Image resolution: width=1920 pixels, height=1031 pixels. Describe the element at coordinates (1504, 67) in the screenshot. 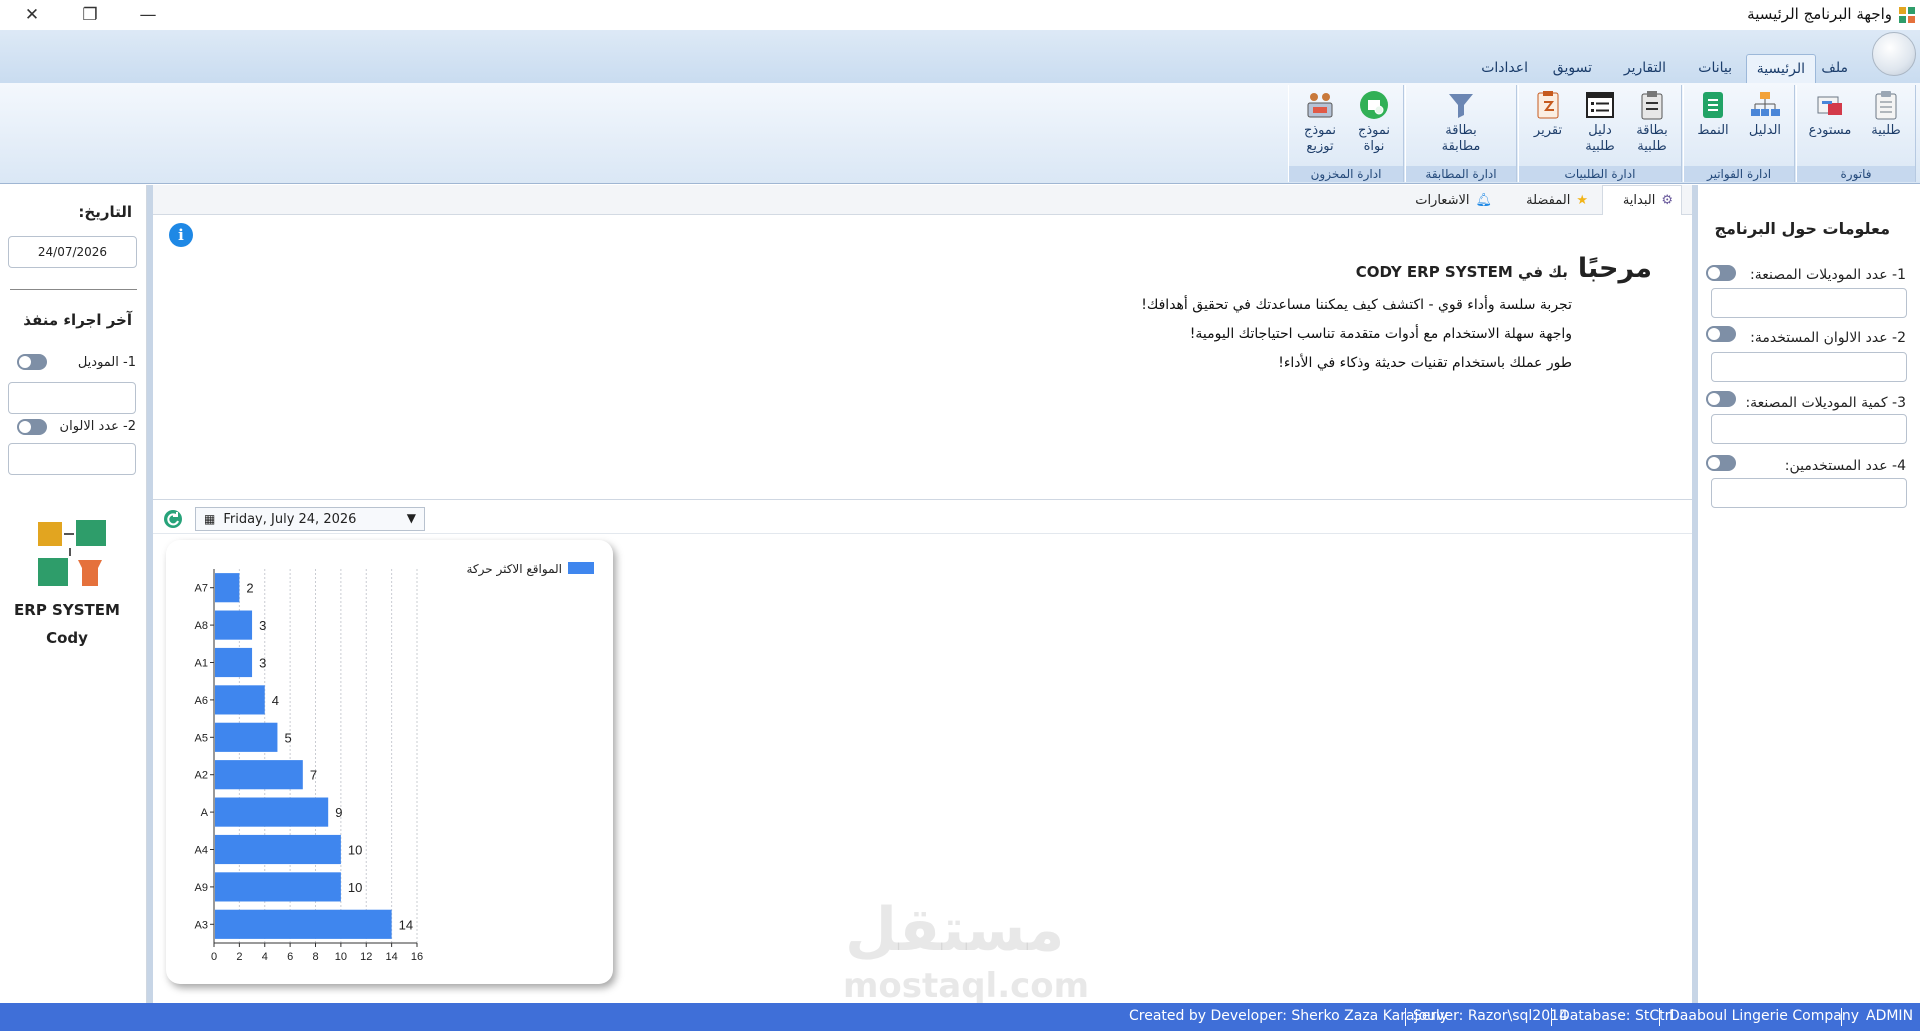

I see `tab-settings: اعدادات` at that location.